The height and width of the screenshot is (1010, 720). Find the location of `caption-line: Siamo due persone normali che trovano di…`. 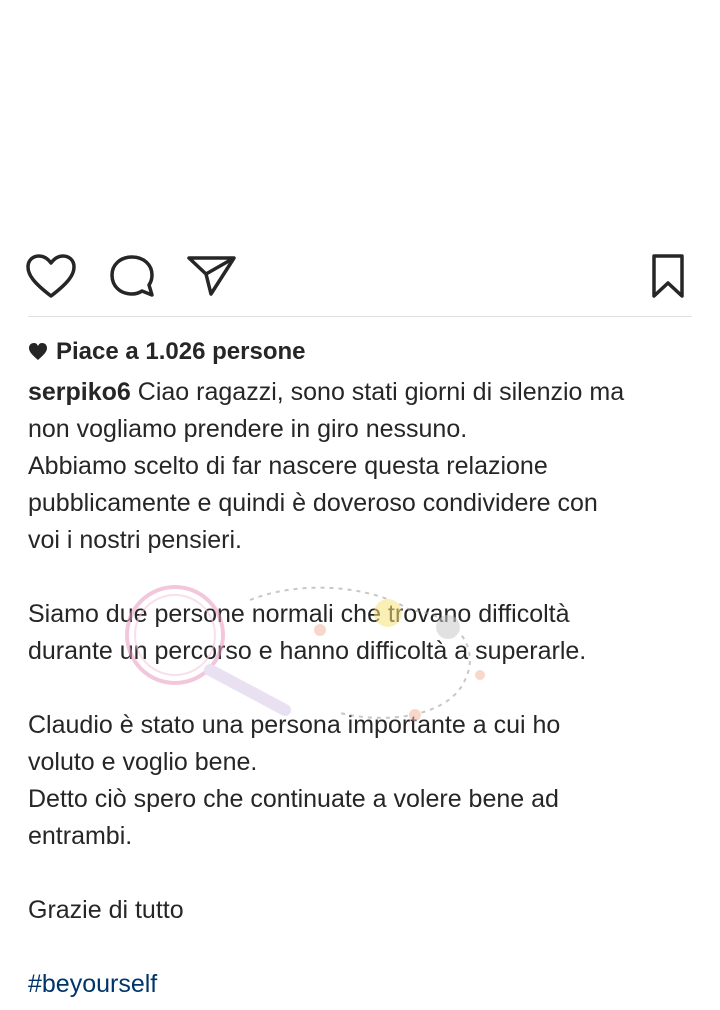

caption-line: Siamo due persone normali che trovano di… is located at coordinates (299, 614).